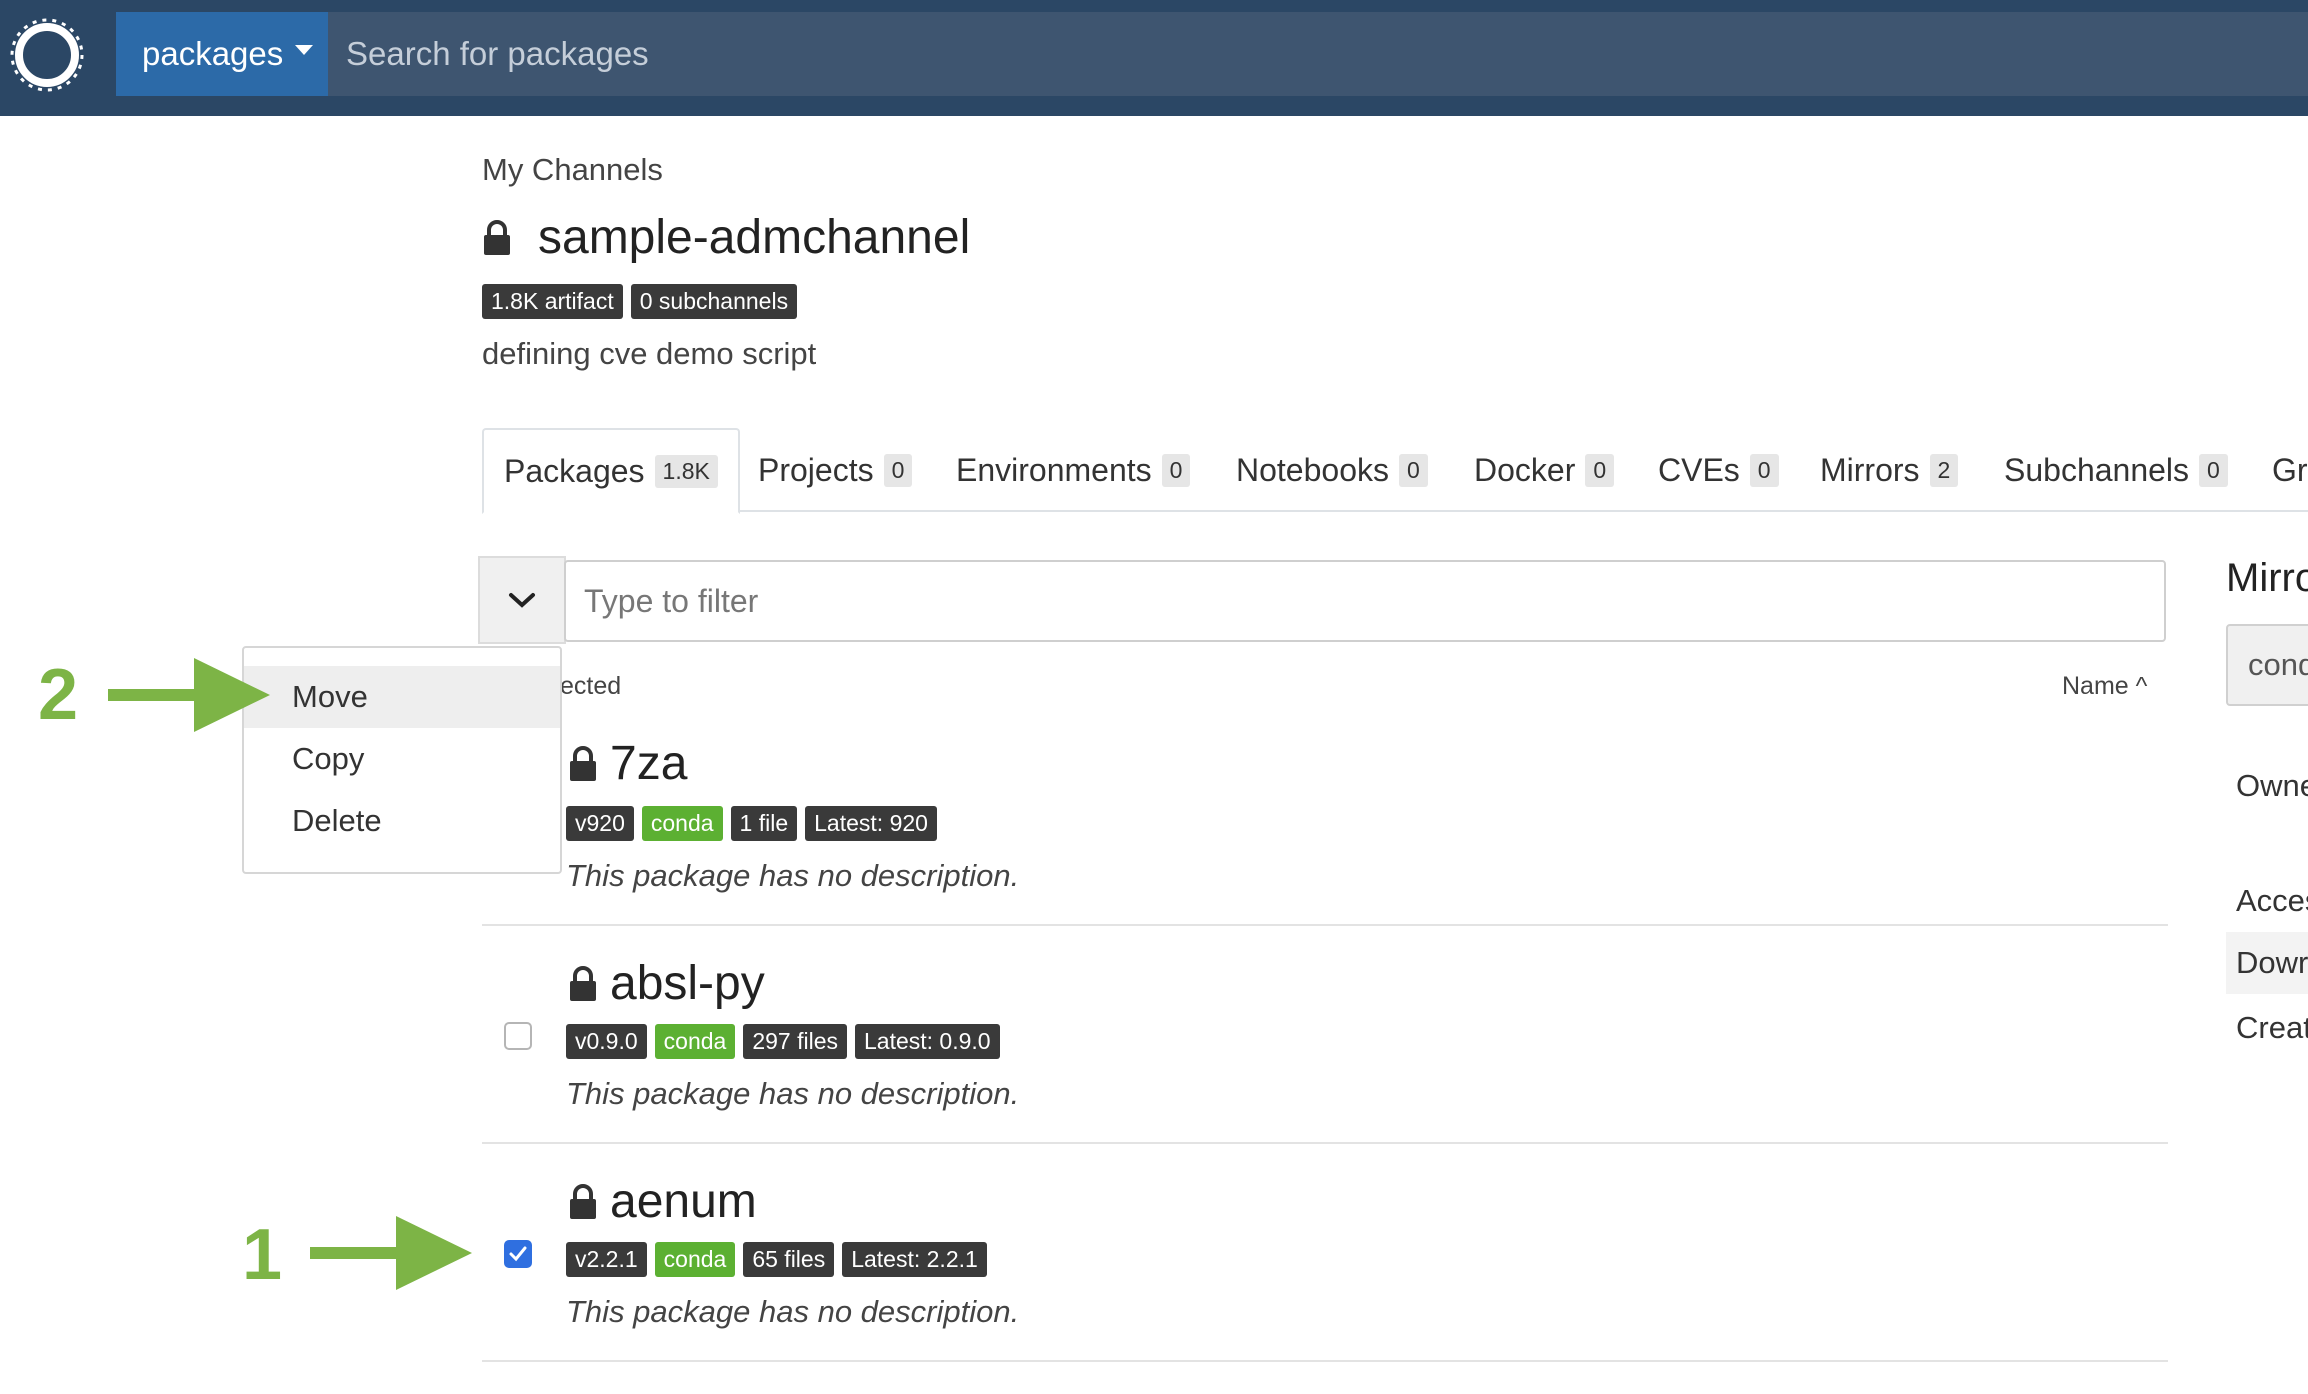 The height and width of the screenshot is (1394, 2308). I want to click on tab-label: Docker, so click(1525, 469).